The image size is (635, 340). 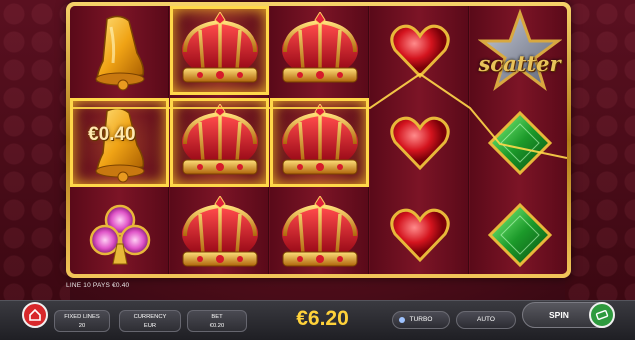 What do you see at coordinates (559, 315) in the screenshot?
I see `spin-label: SPIN` at bounding box center [559, 315].